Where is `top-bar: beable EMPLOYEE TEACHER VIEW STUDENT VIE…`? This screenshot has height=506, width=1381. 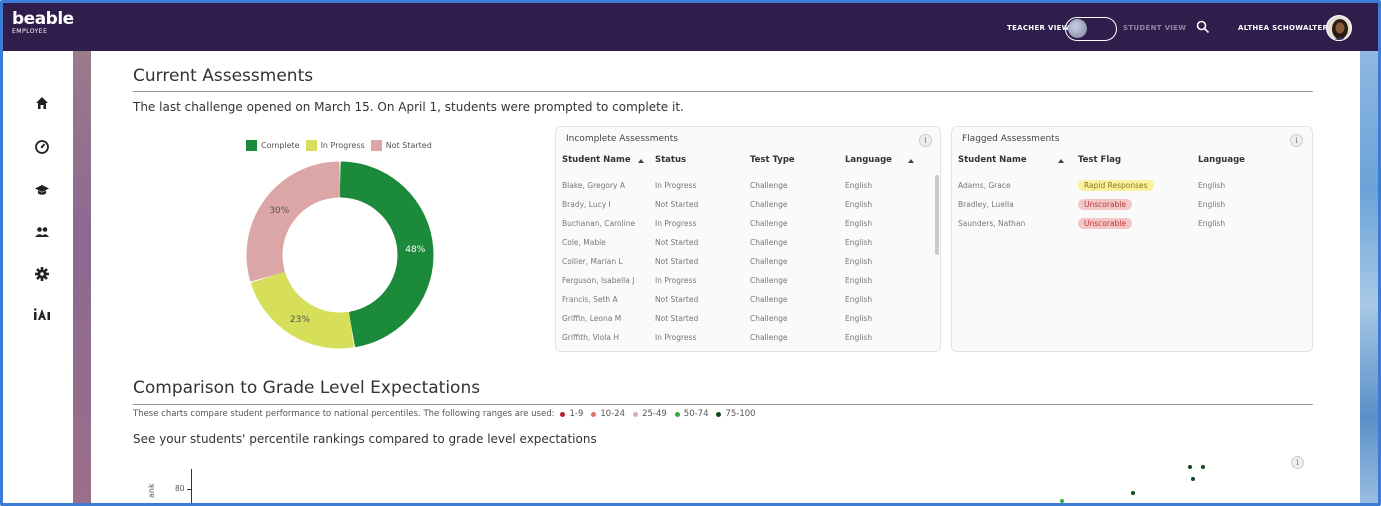
top-bar: beable EMPLOYEE TEACHER VIEW STUDENT VIE… is located at coordinates (690, 27).